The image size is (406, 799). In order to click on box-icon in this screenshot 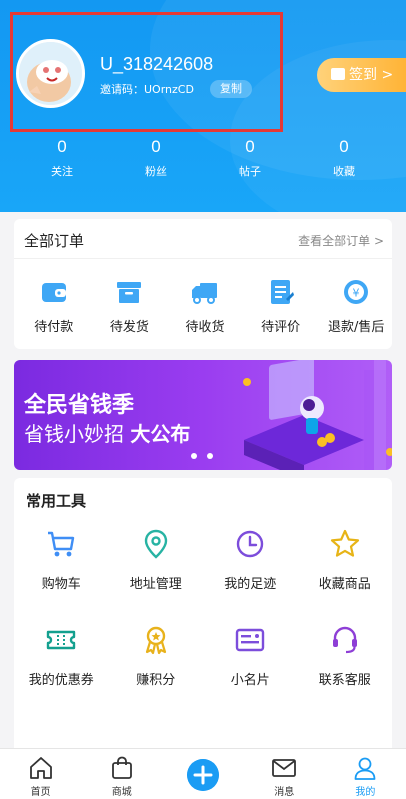, I will do `click(129, 292)`.